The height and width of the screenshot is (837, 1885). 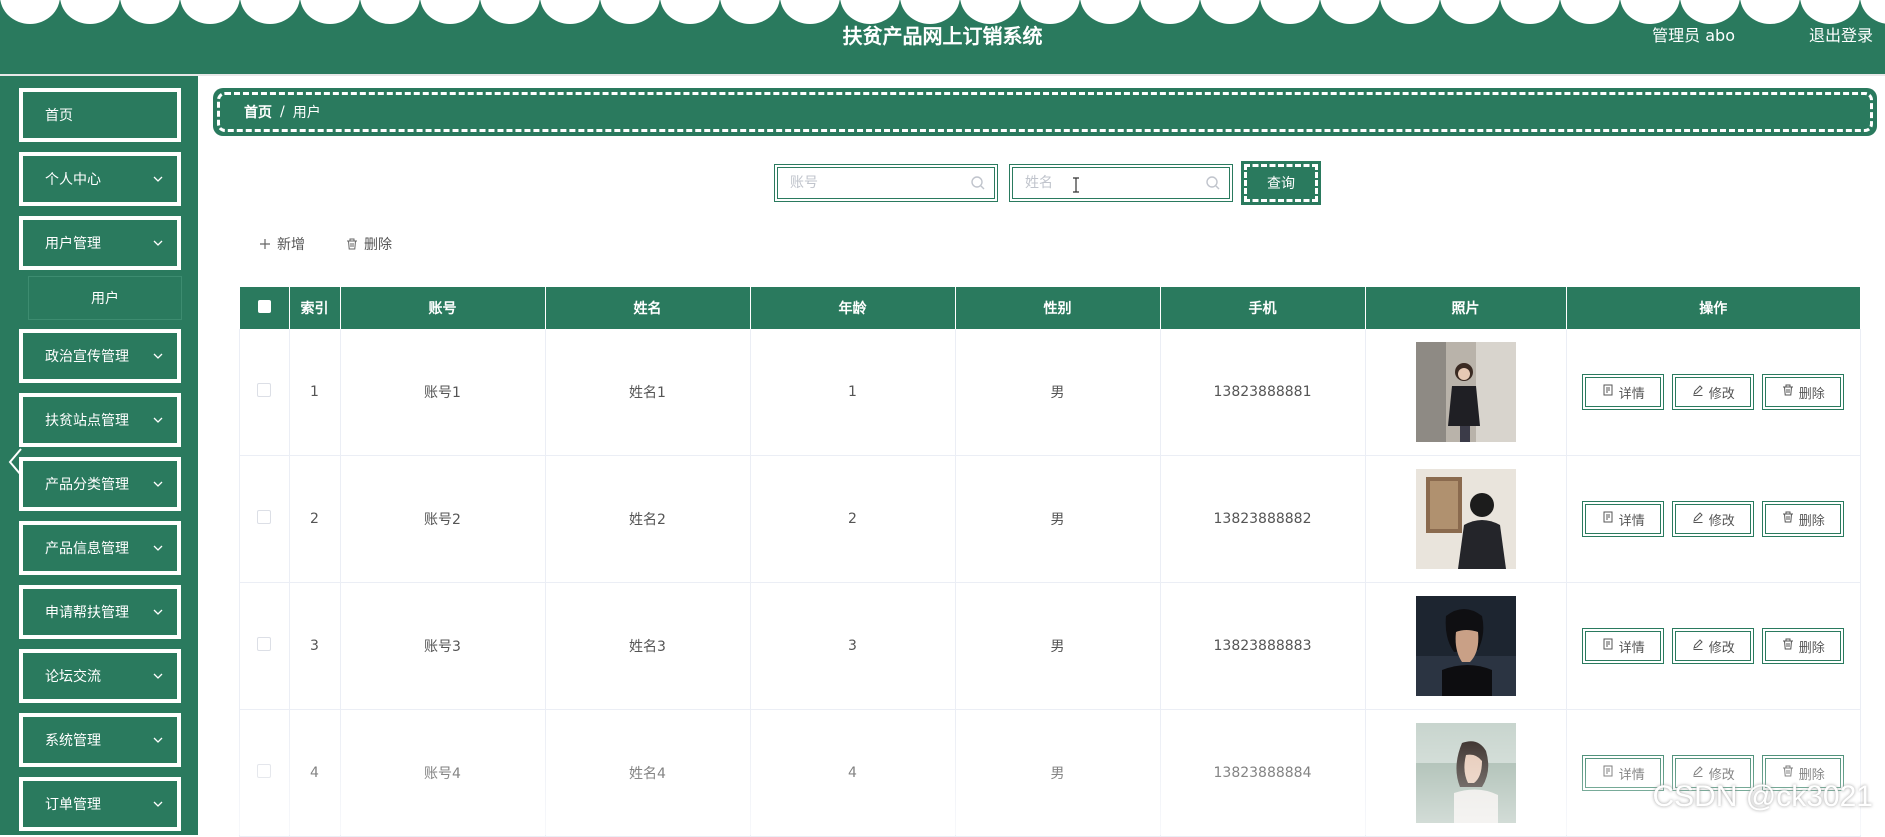 What do you see at coordinates (648, 392) in the screenshot?
I see `name-cell: 姓名1` at bounding box center [648, 392].